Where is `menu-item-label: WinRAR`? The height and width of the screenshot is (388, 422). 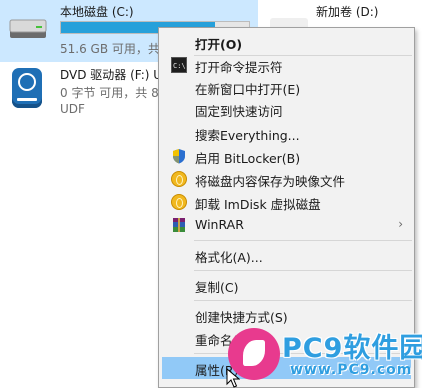 menu-item-label: WinRAR is located at coordinates (219, 224).